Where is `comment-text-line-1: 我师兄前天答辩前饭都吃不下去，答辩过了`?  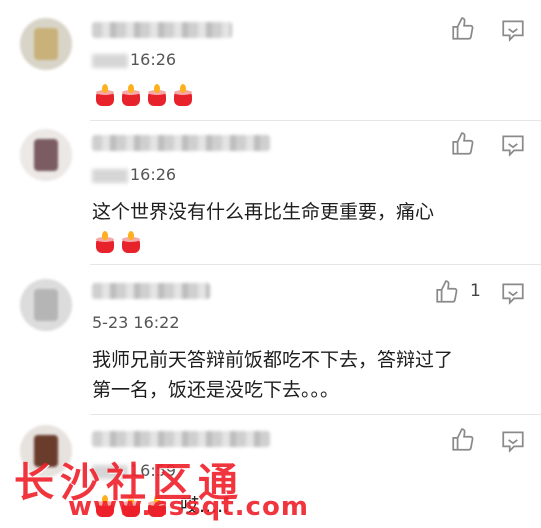 comment-text-line-1: 我师兄前天答辩前饭都吃不下去，答辩过了 is located at coordinates (273, 360).